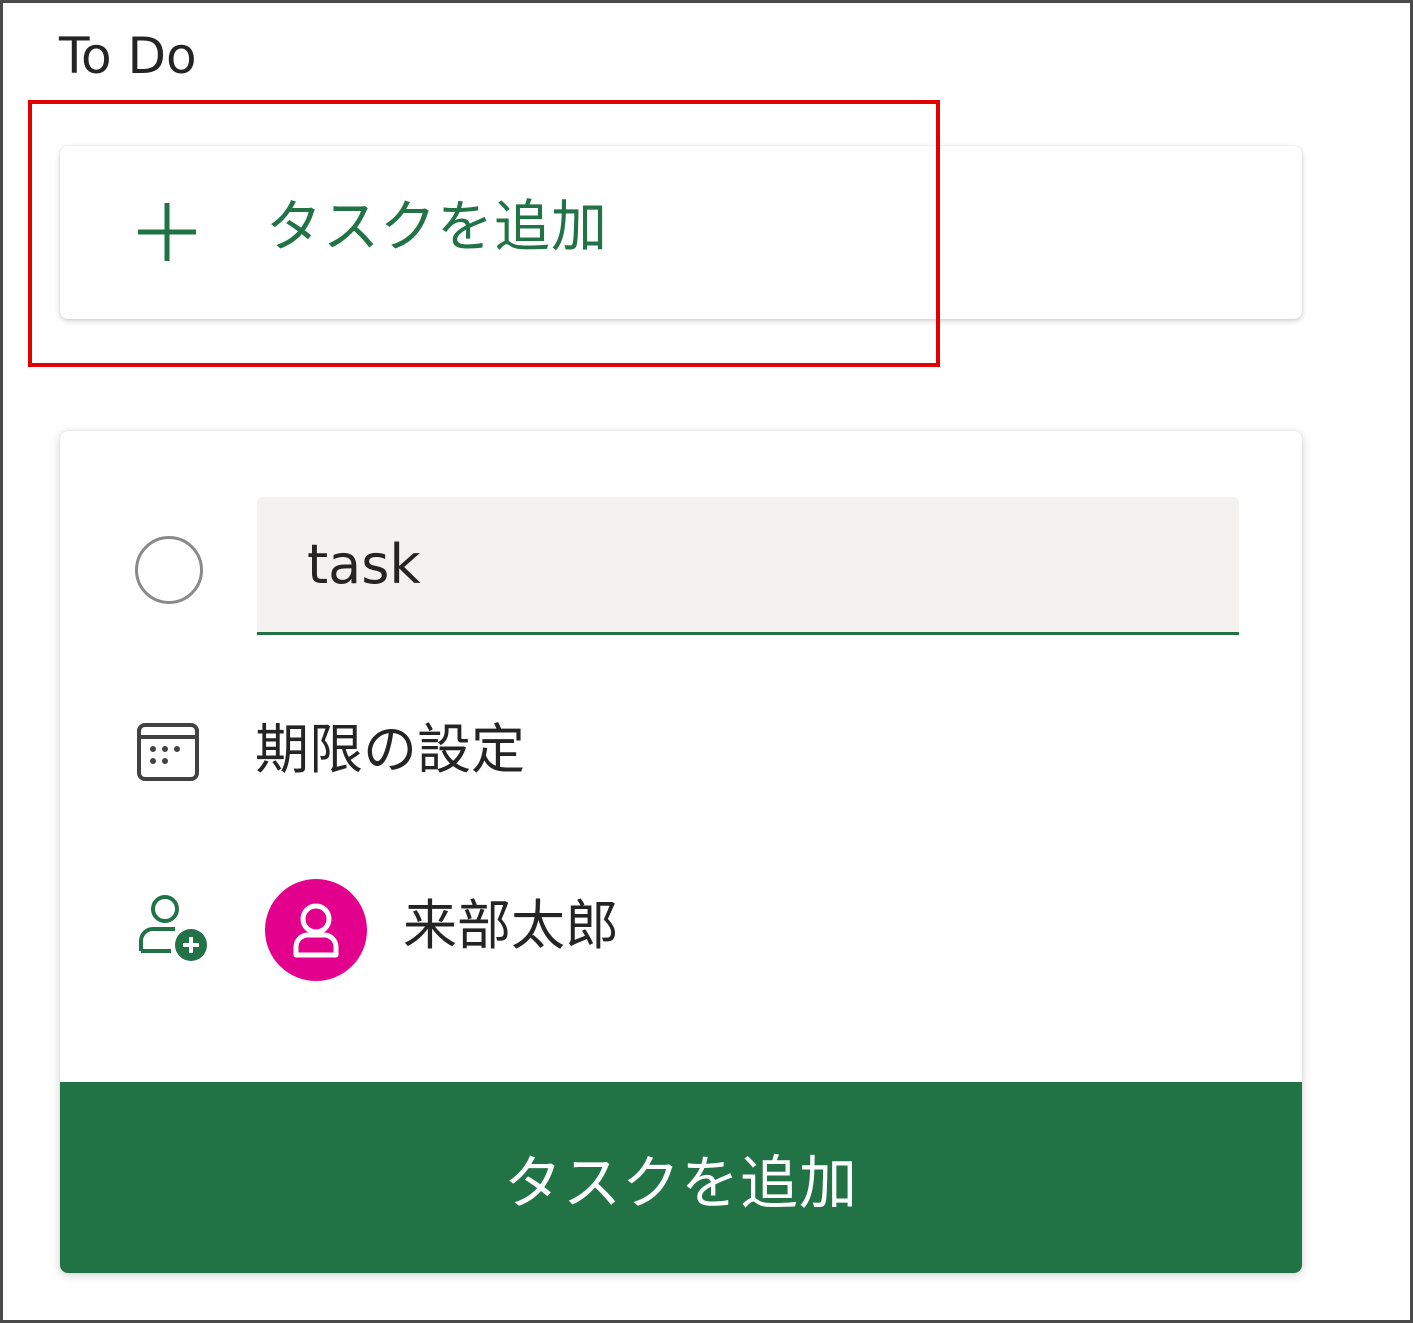 This screenshot has width=1413, height=1323. Describe the element at coordinates (128, 56) in the screenshot. I see `bucket-title: To Do` at that location.